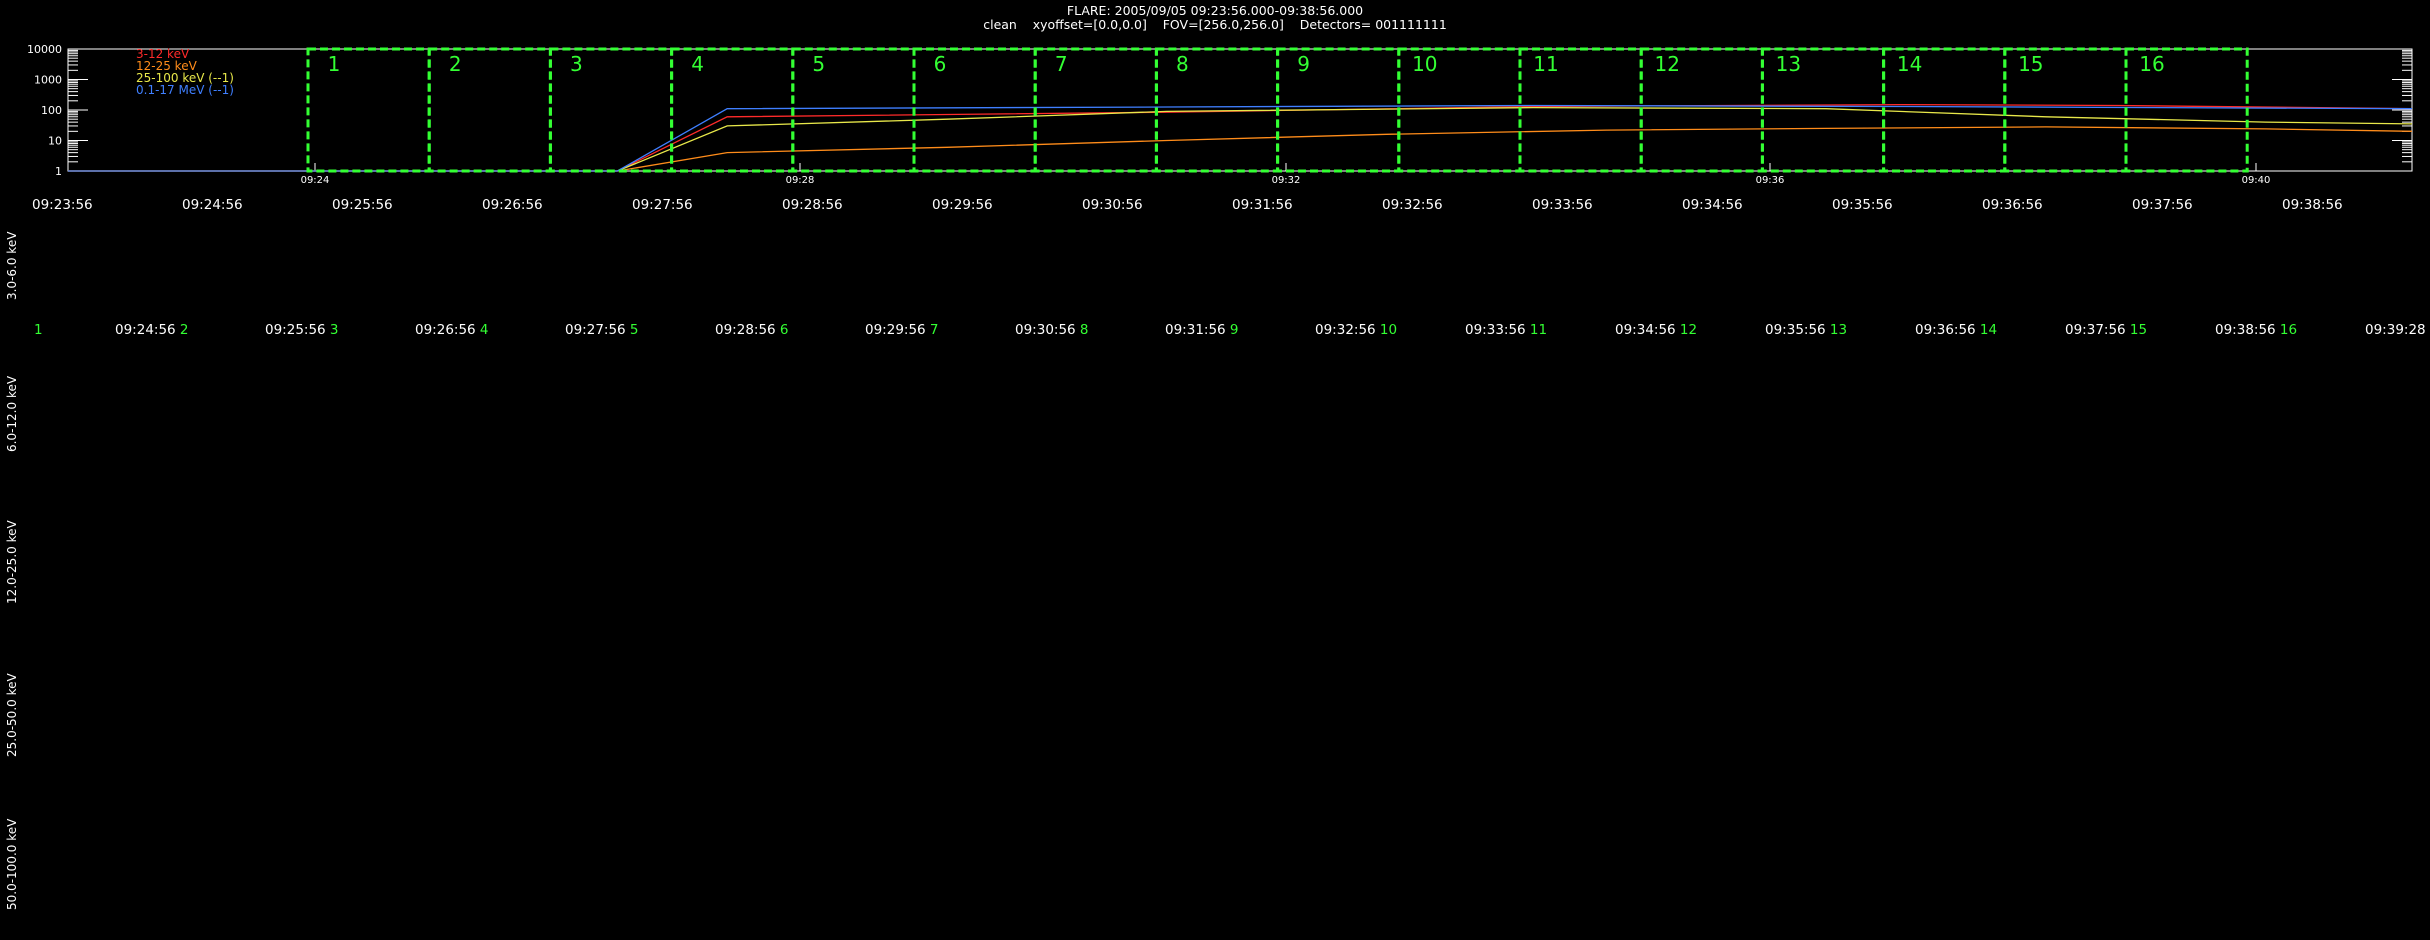 This screenshot has height=940, width=2430. Describe the element at coordinates (1562, 205) in the screenshot. I see `time-label: 09:33:56` at that location.